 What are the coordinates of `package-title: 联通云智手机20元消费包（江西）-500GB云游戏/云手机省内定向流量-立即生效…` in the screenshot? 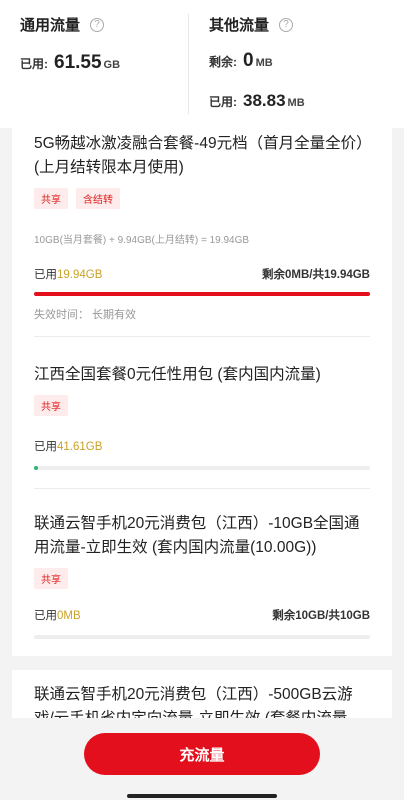 It's located at (193, 702).